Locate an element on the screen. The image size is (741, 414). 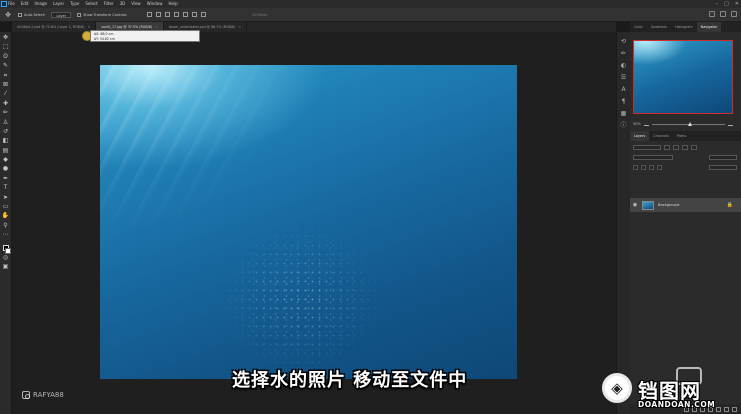
layer-kind-filter is located at coordinates (647, 147).